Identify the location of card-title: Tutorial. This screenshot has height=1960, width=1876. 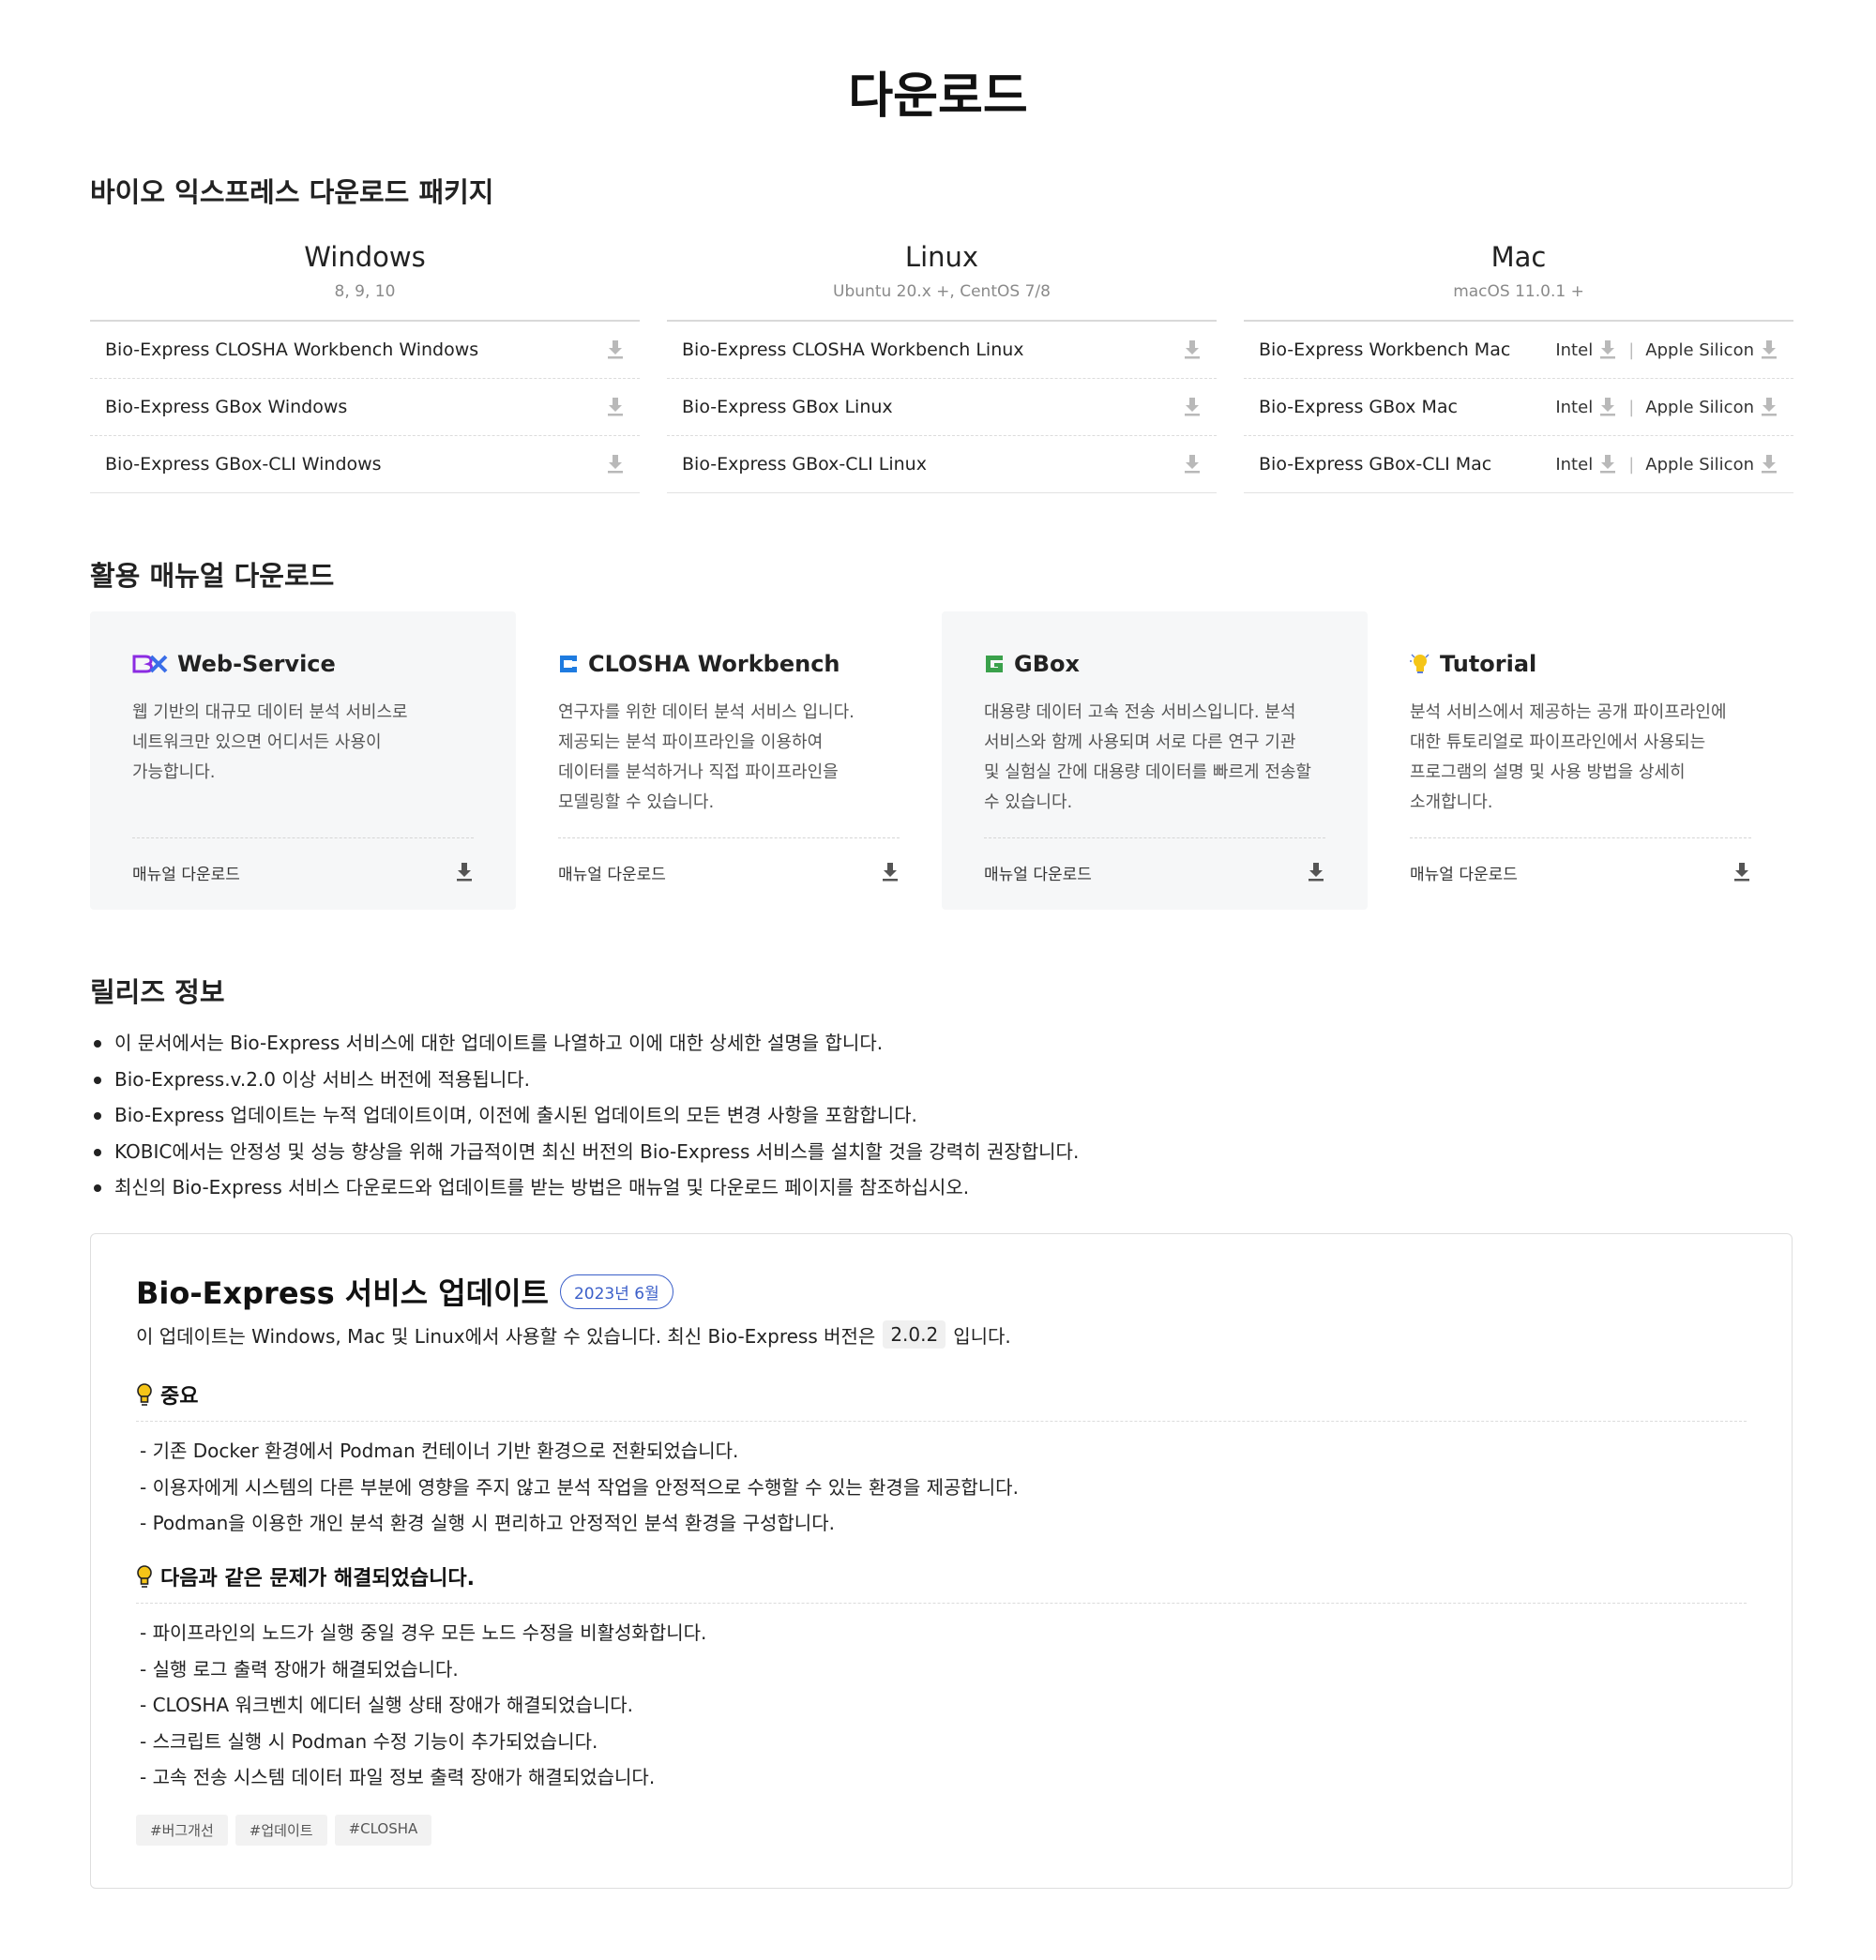
(1473, 664).